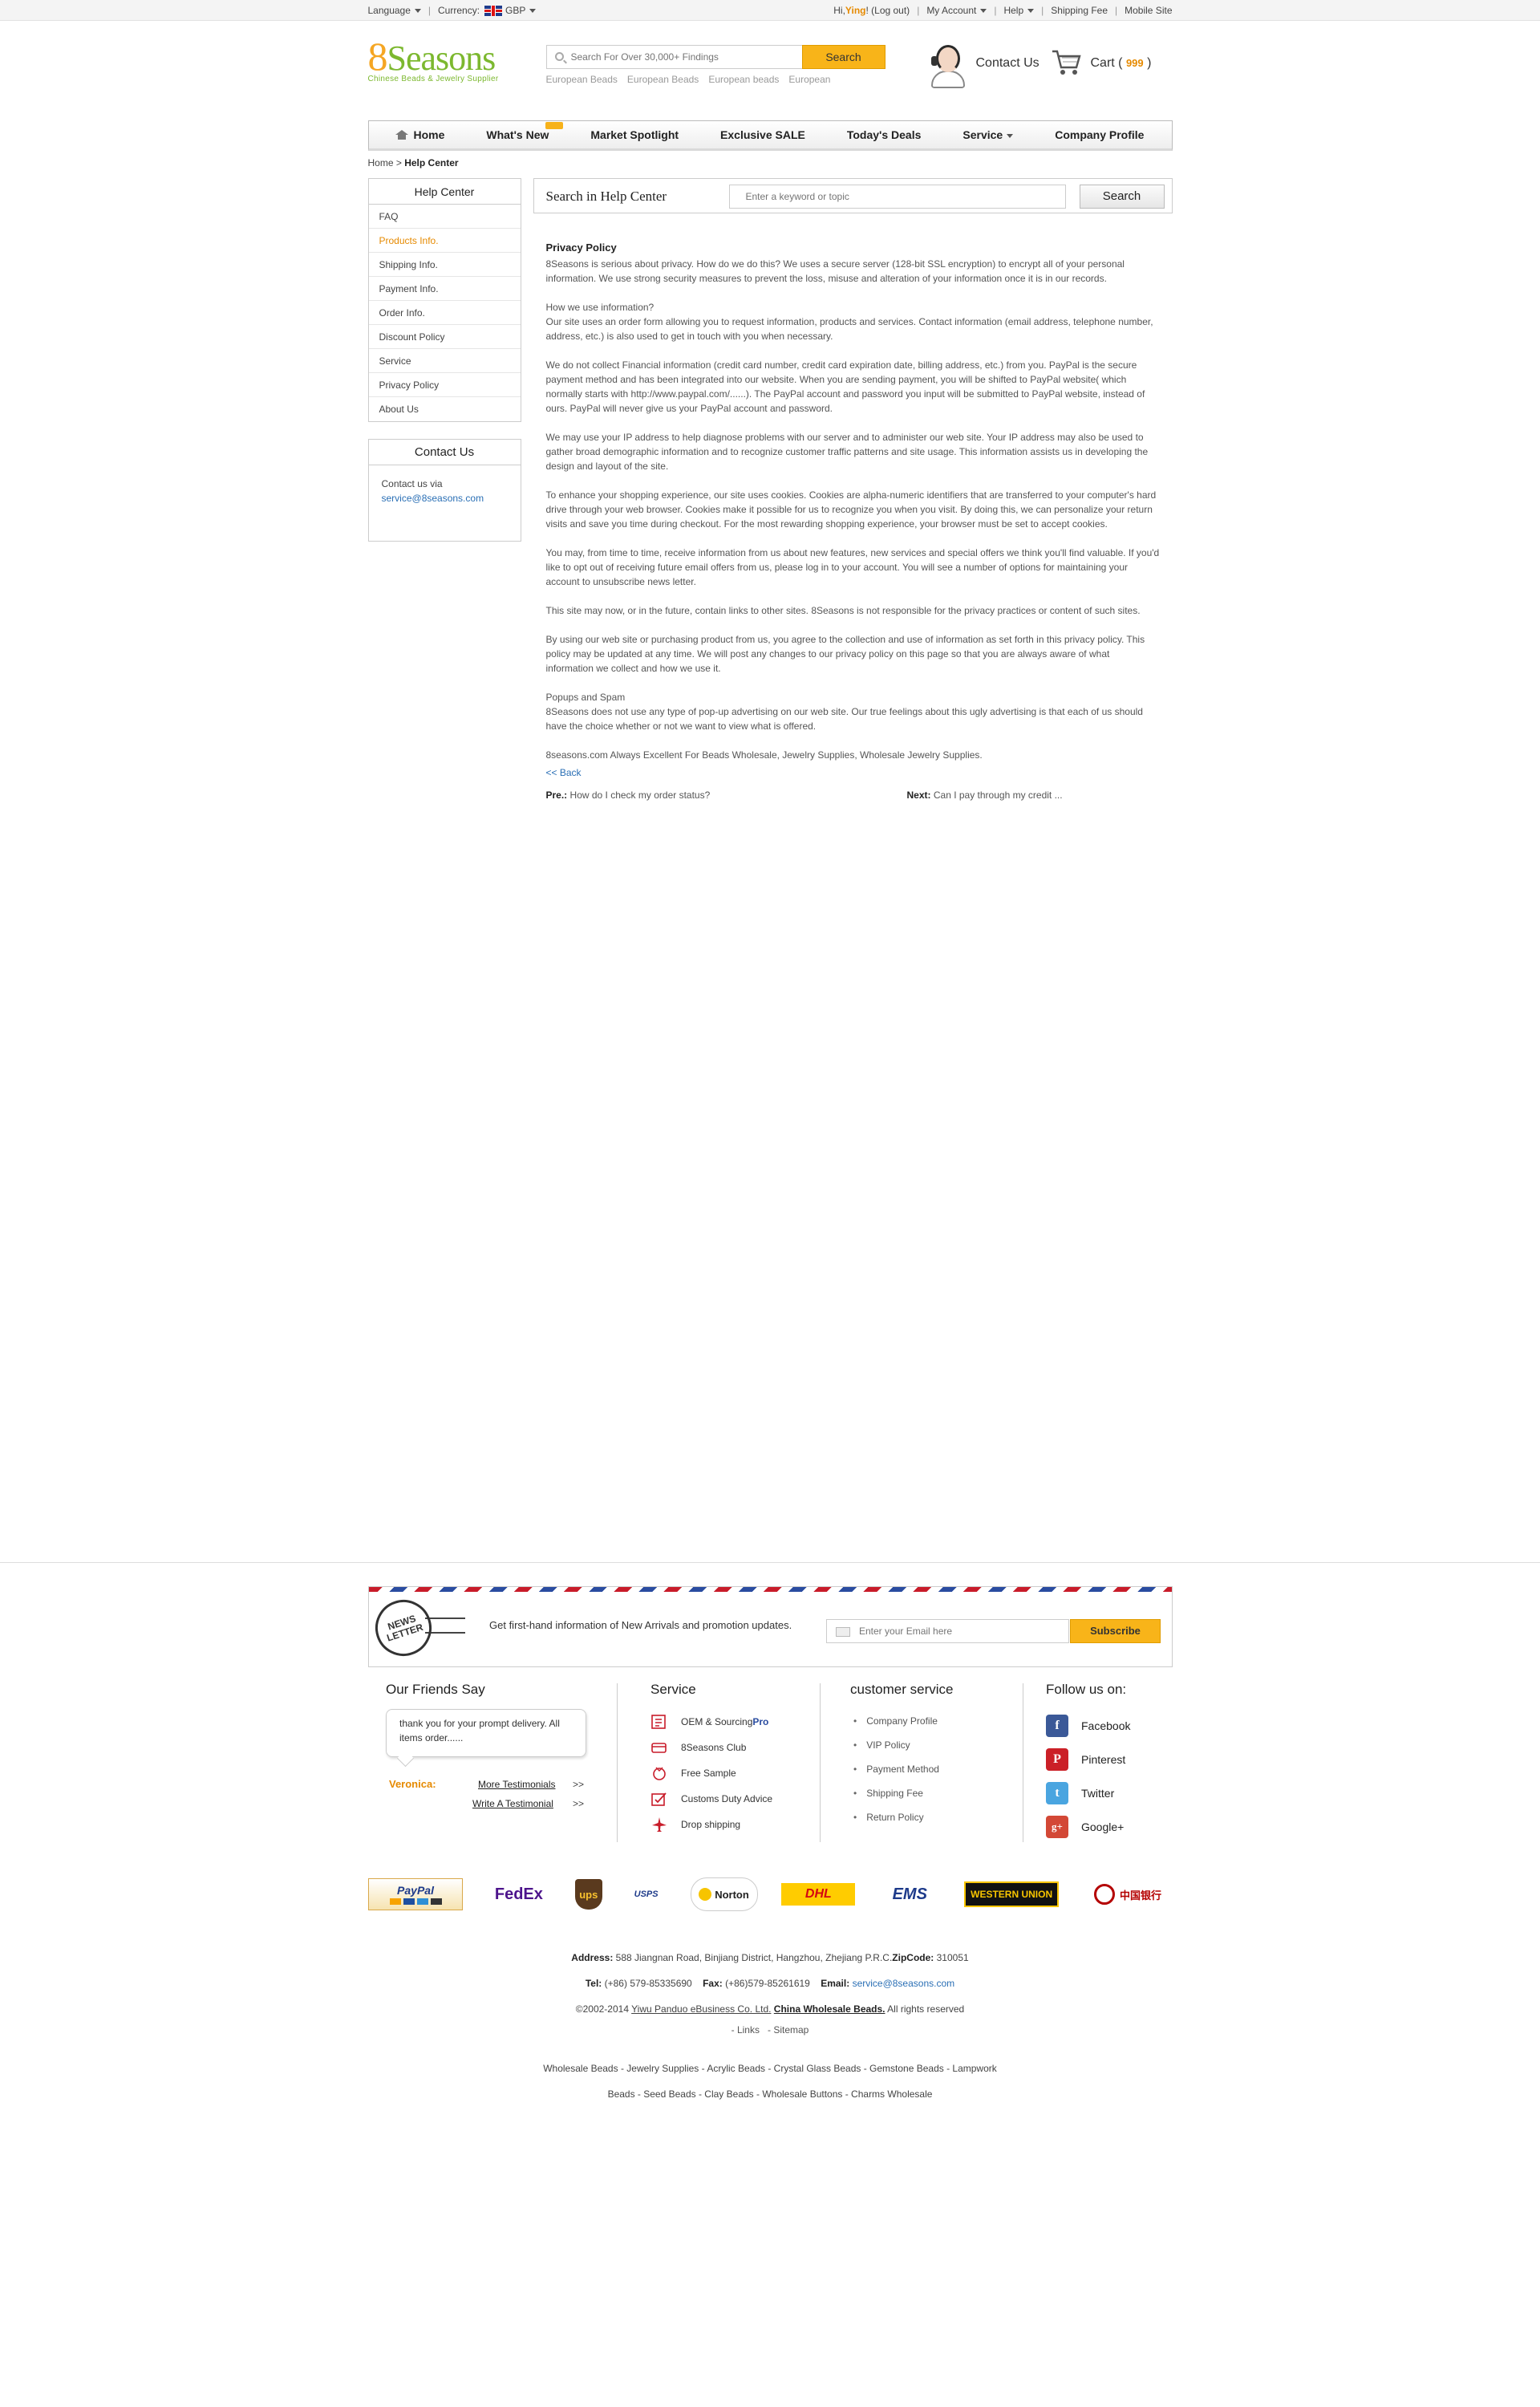 The image size is (1540, 2407). Describe the element at coordinates (634, 135) in the screenshot. I see `nav-market-spotlight: Market Spotlight` at that location.